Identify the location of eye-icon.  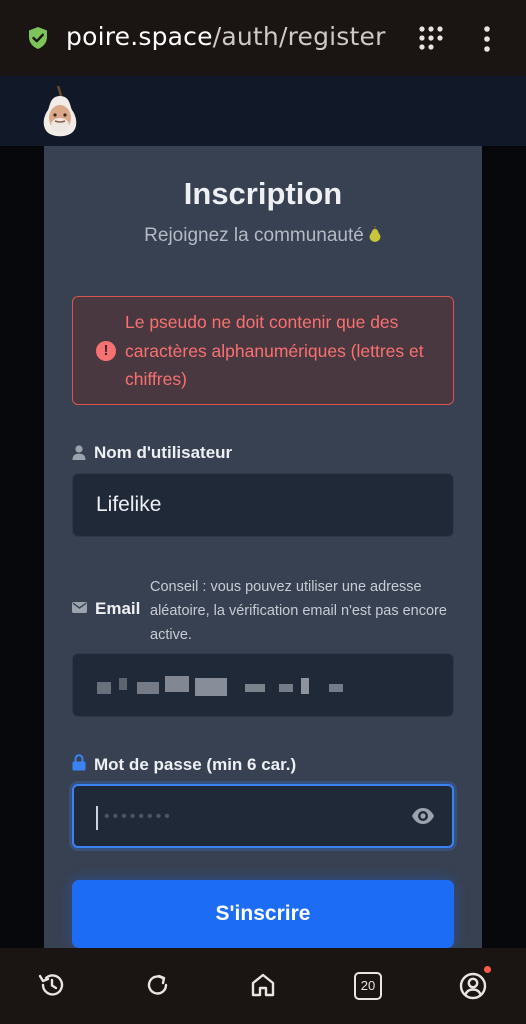
(423, 816).